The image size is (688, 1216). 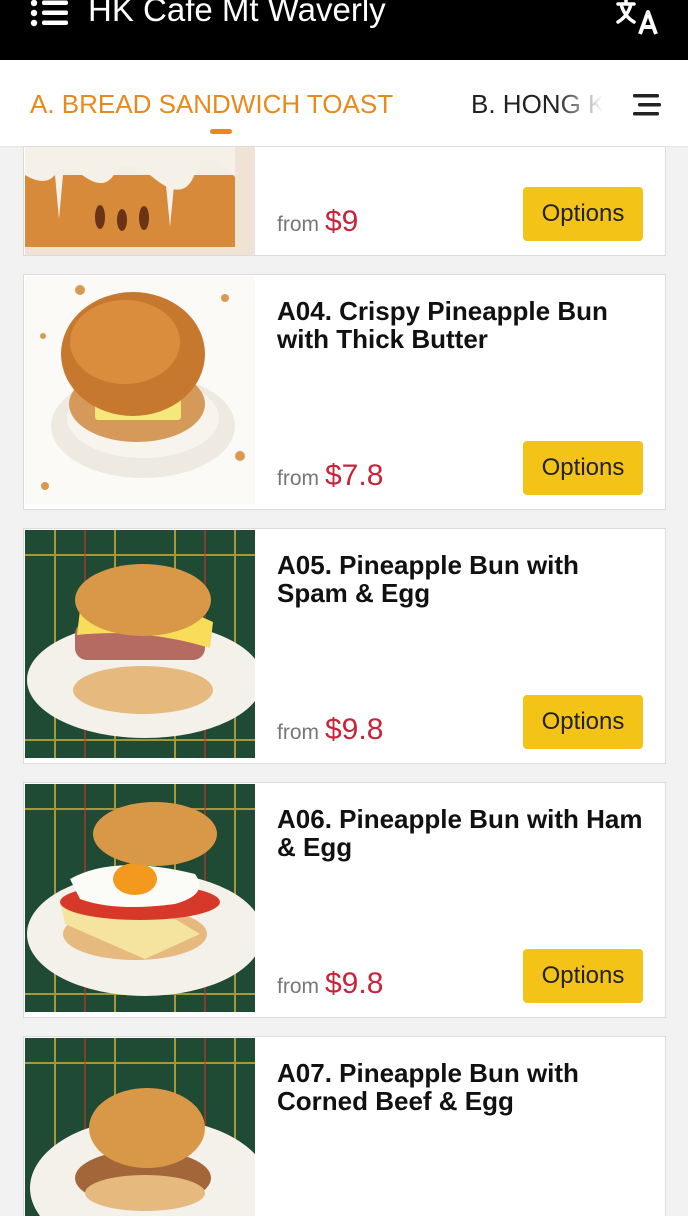 I want to click on app-title: HK Cafe Mt Waverly, so click(x=237, y=14).